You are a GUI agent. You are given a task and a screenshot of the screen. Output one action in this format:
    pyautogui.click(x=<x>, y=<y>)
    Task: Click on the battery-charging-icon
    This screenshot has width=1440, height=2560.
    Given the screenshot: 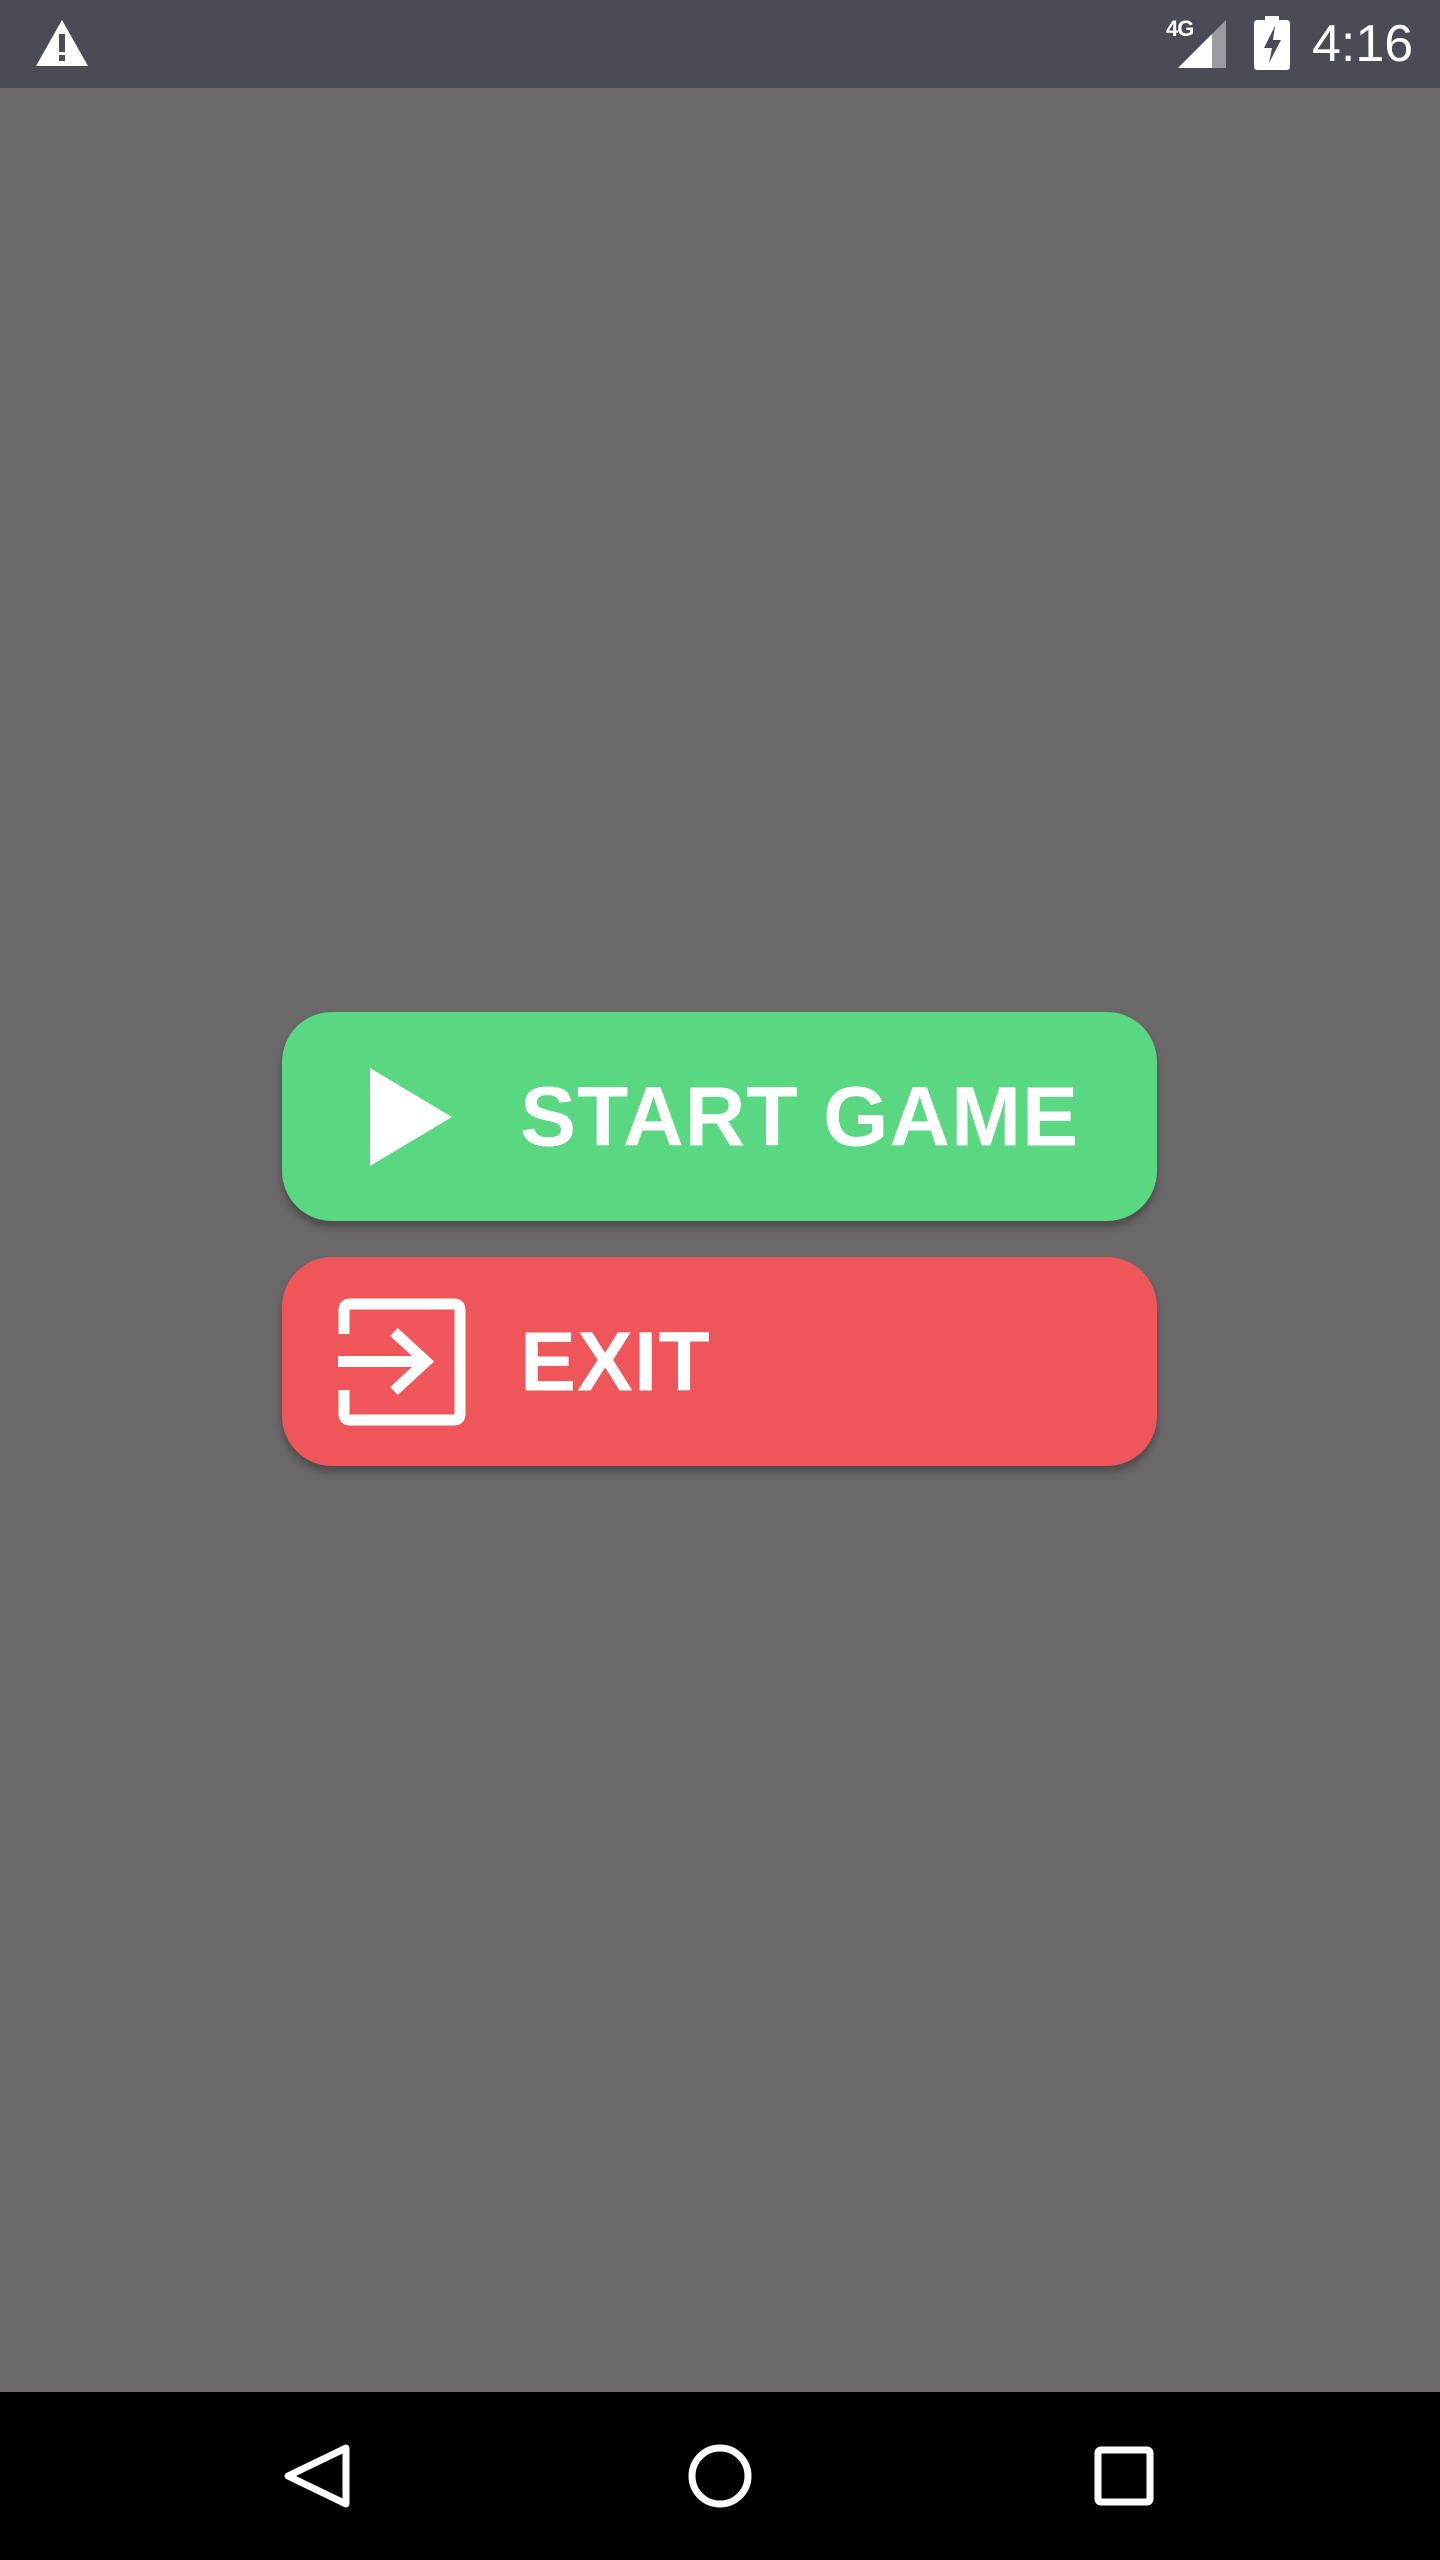 What is the action you would take?
    pyautogui.click(x=1272, y=43)
    